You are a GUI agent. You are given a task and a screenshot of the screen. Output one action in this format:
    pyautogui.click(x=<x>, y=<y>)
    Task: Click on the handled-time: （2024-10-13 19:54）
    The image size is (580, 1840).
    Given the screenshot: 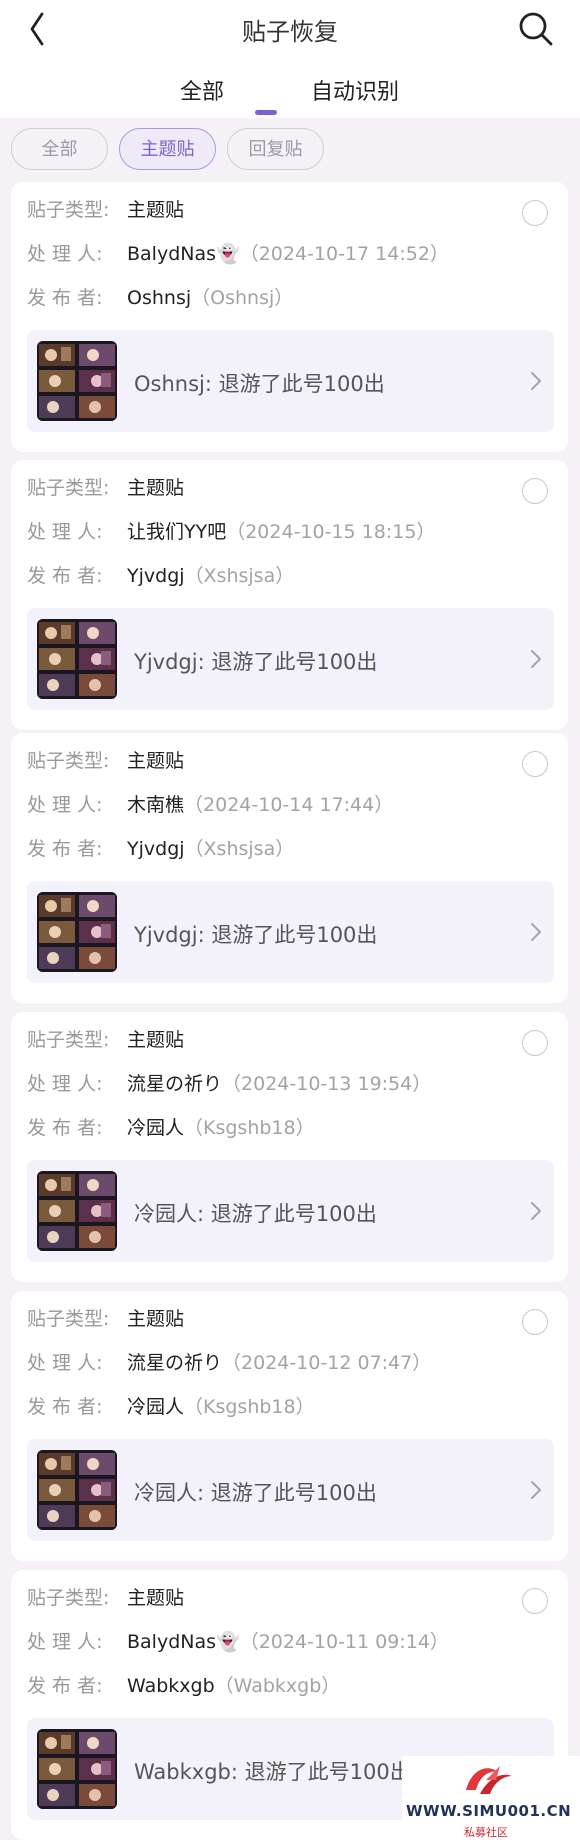 What is the action you would take?
    pyautogui.click(x=327, y=1084)
    